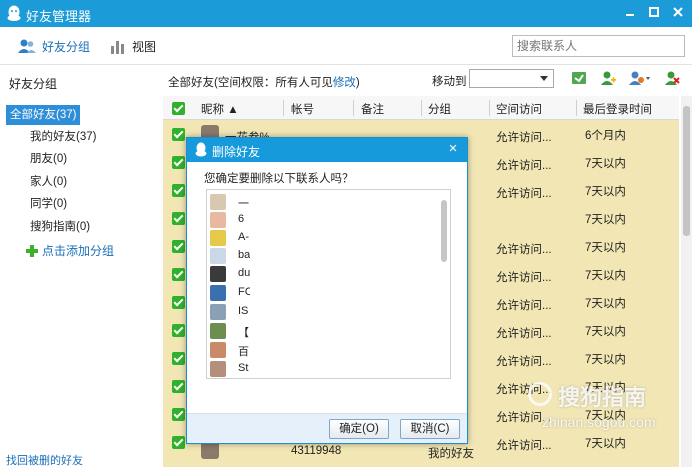 The height and width of the screenshot is (467, 692). Describe the element at coordinates (243, 368) in the screenshot. I see `contact-name: St` at that location.